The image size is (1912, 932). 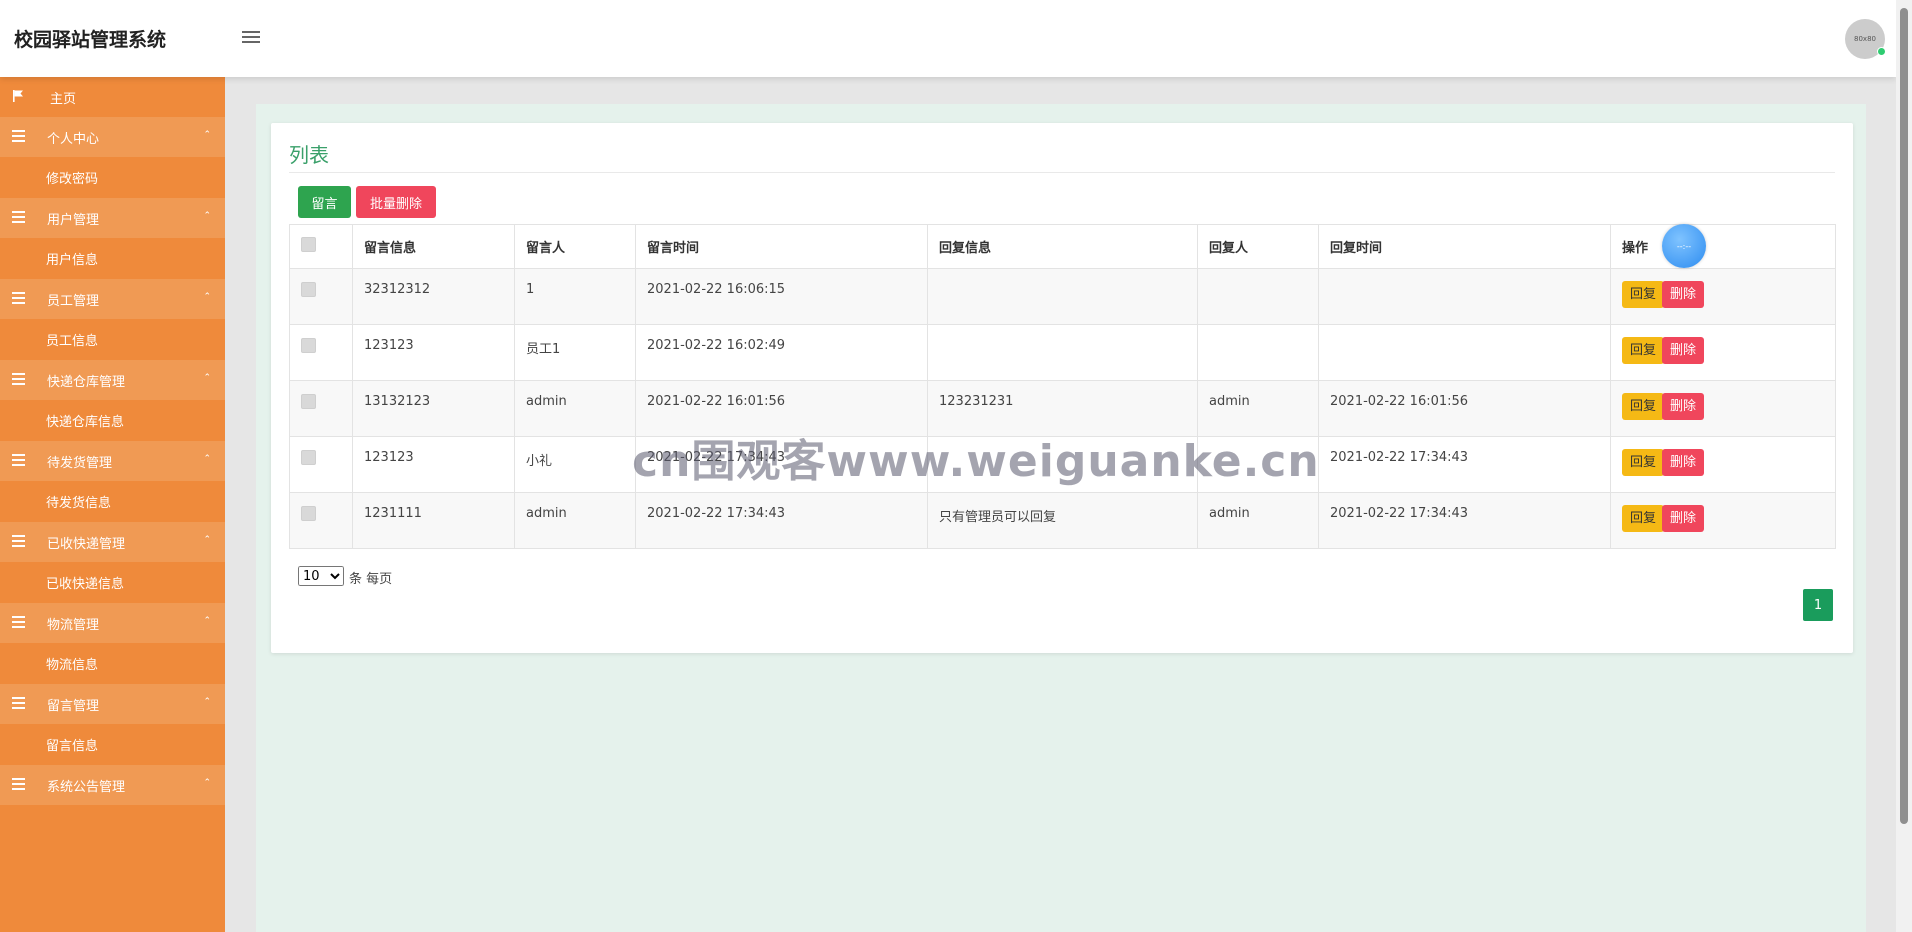 What do you see at coordinates (948, 38) in the screenshot?
I see `top-header: 校园驿站管理系统 80x80` at bounding box center [948, 38].